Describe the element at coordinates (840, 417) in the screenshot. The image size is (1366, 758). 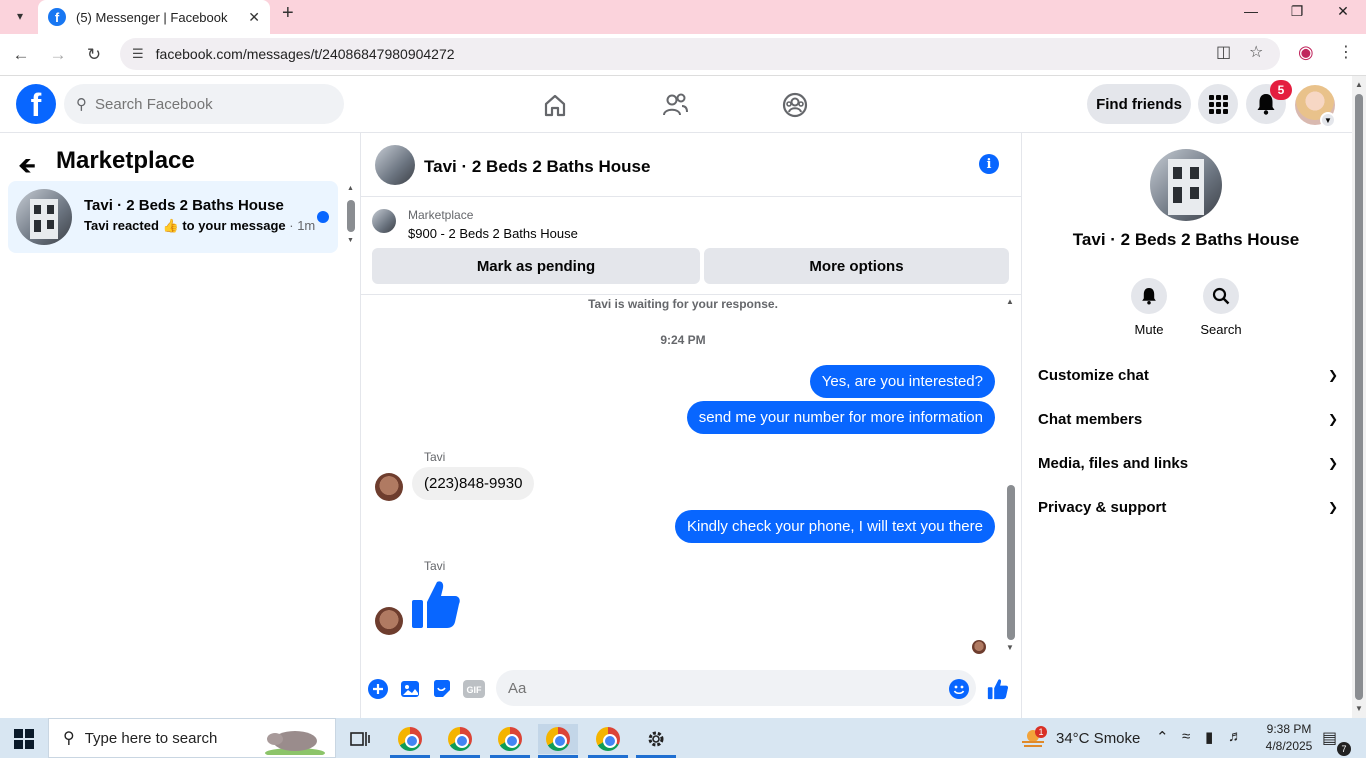
I see `message-bubble-outgoing: send me your number for more information` at that location.